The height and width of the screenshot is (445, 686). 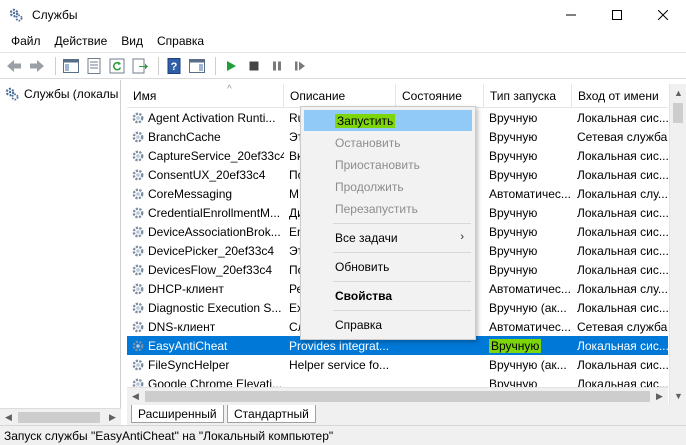 I want to click on refresh-button, so click(x=117, y=66).